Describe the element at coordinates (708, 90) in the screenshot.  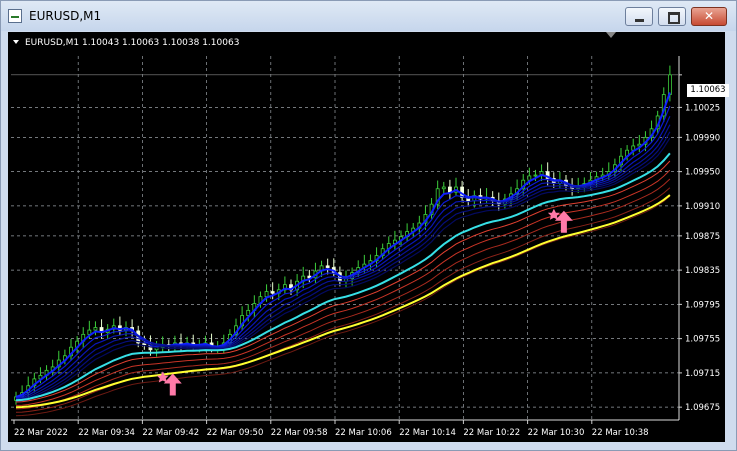
I see `current-price-label: 1.10063` at that location.